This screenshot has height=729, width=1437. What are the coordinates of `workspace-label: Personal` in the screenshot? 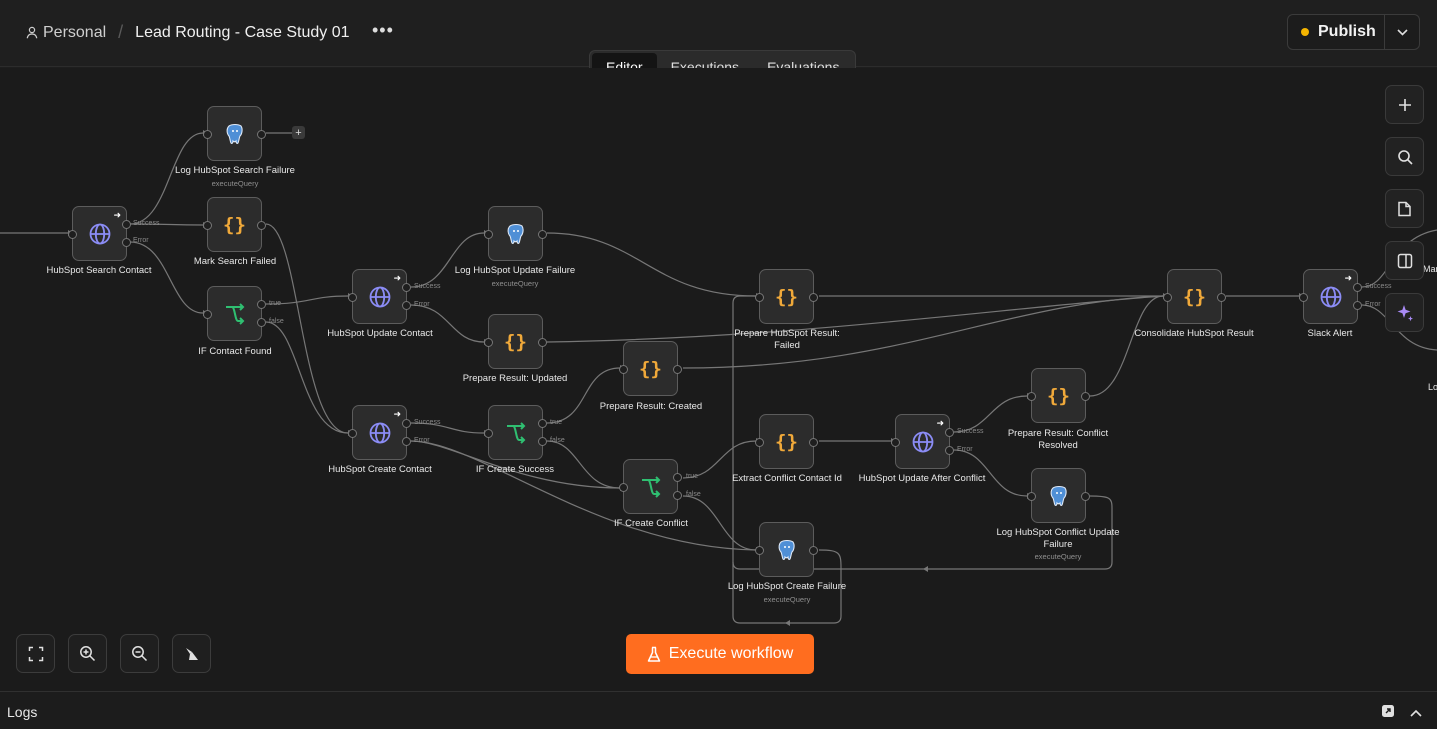 It's located at (75, 32).